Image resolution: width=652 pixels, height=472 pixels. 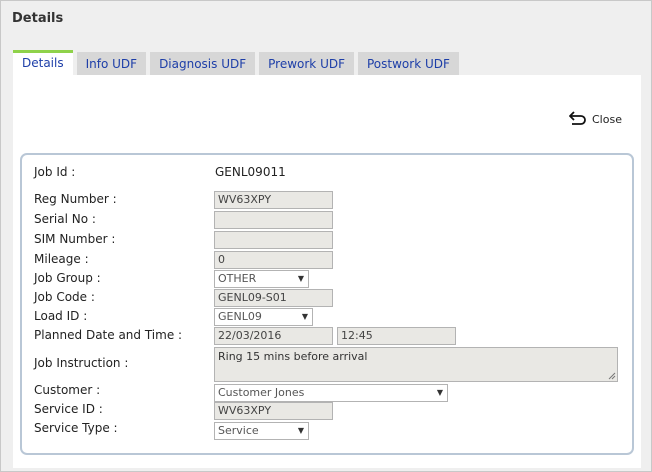 I want to click on service-type-value: Service, so click(x=238, y=430).